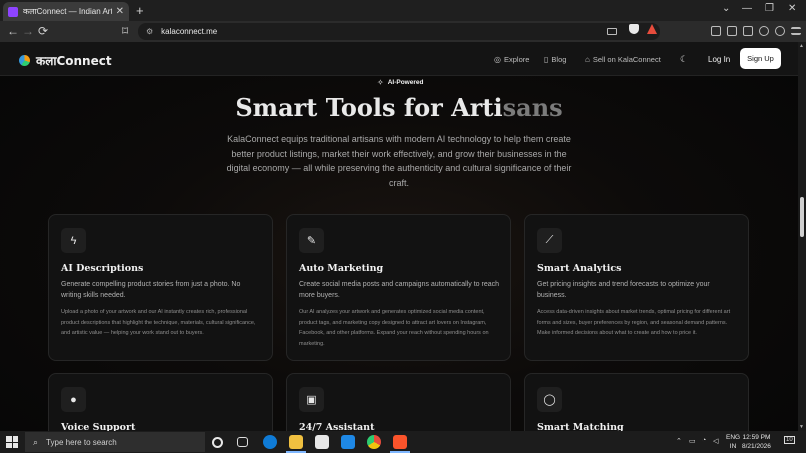 Image resolution: width=806 pixels, height=453 pixels. What do you see at coordinates (81, 442) in the screenshot?
I see `search-placeholder: Type here to search` at bounding box center [81, 442].